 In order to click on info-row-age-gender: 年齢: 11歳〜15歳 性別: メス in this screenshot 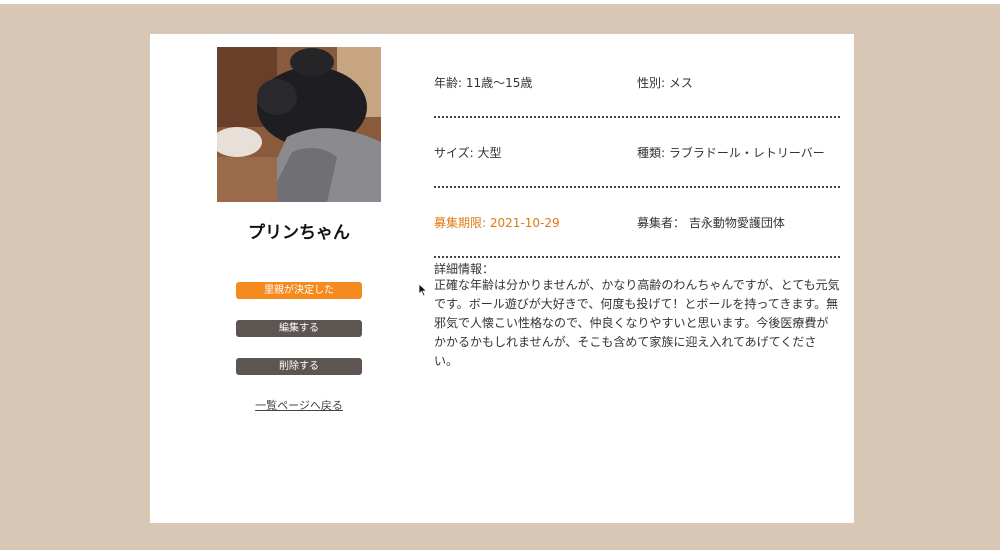, I will do `click(637, 83)`.